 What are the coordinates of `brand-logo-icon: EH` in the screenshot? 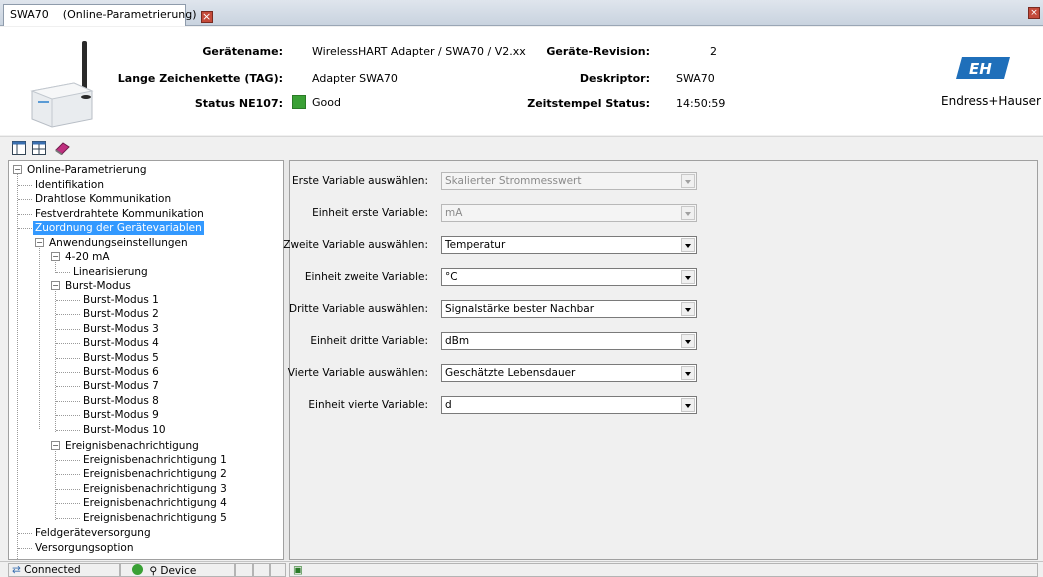 It's located at (983, 68).